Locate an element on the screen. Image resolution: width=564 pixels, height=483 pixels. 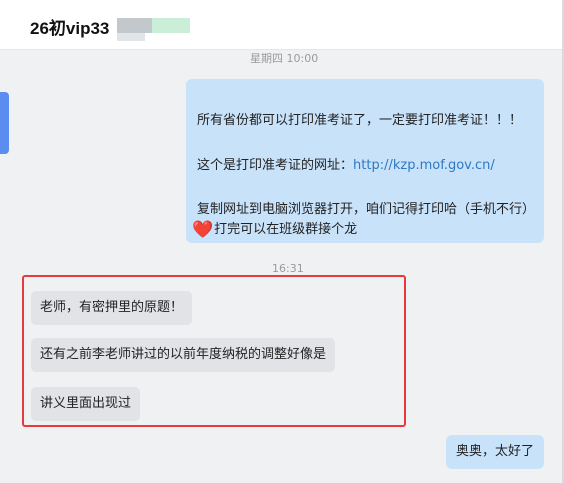
sidebar-scroll-indicator is located at coordinates (4, 123).